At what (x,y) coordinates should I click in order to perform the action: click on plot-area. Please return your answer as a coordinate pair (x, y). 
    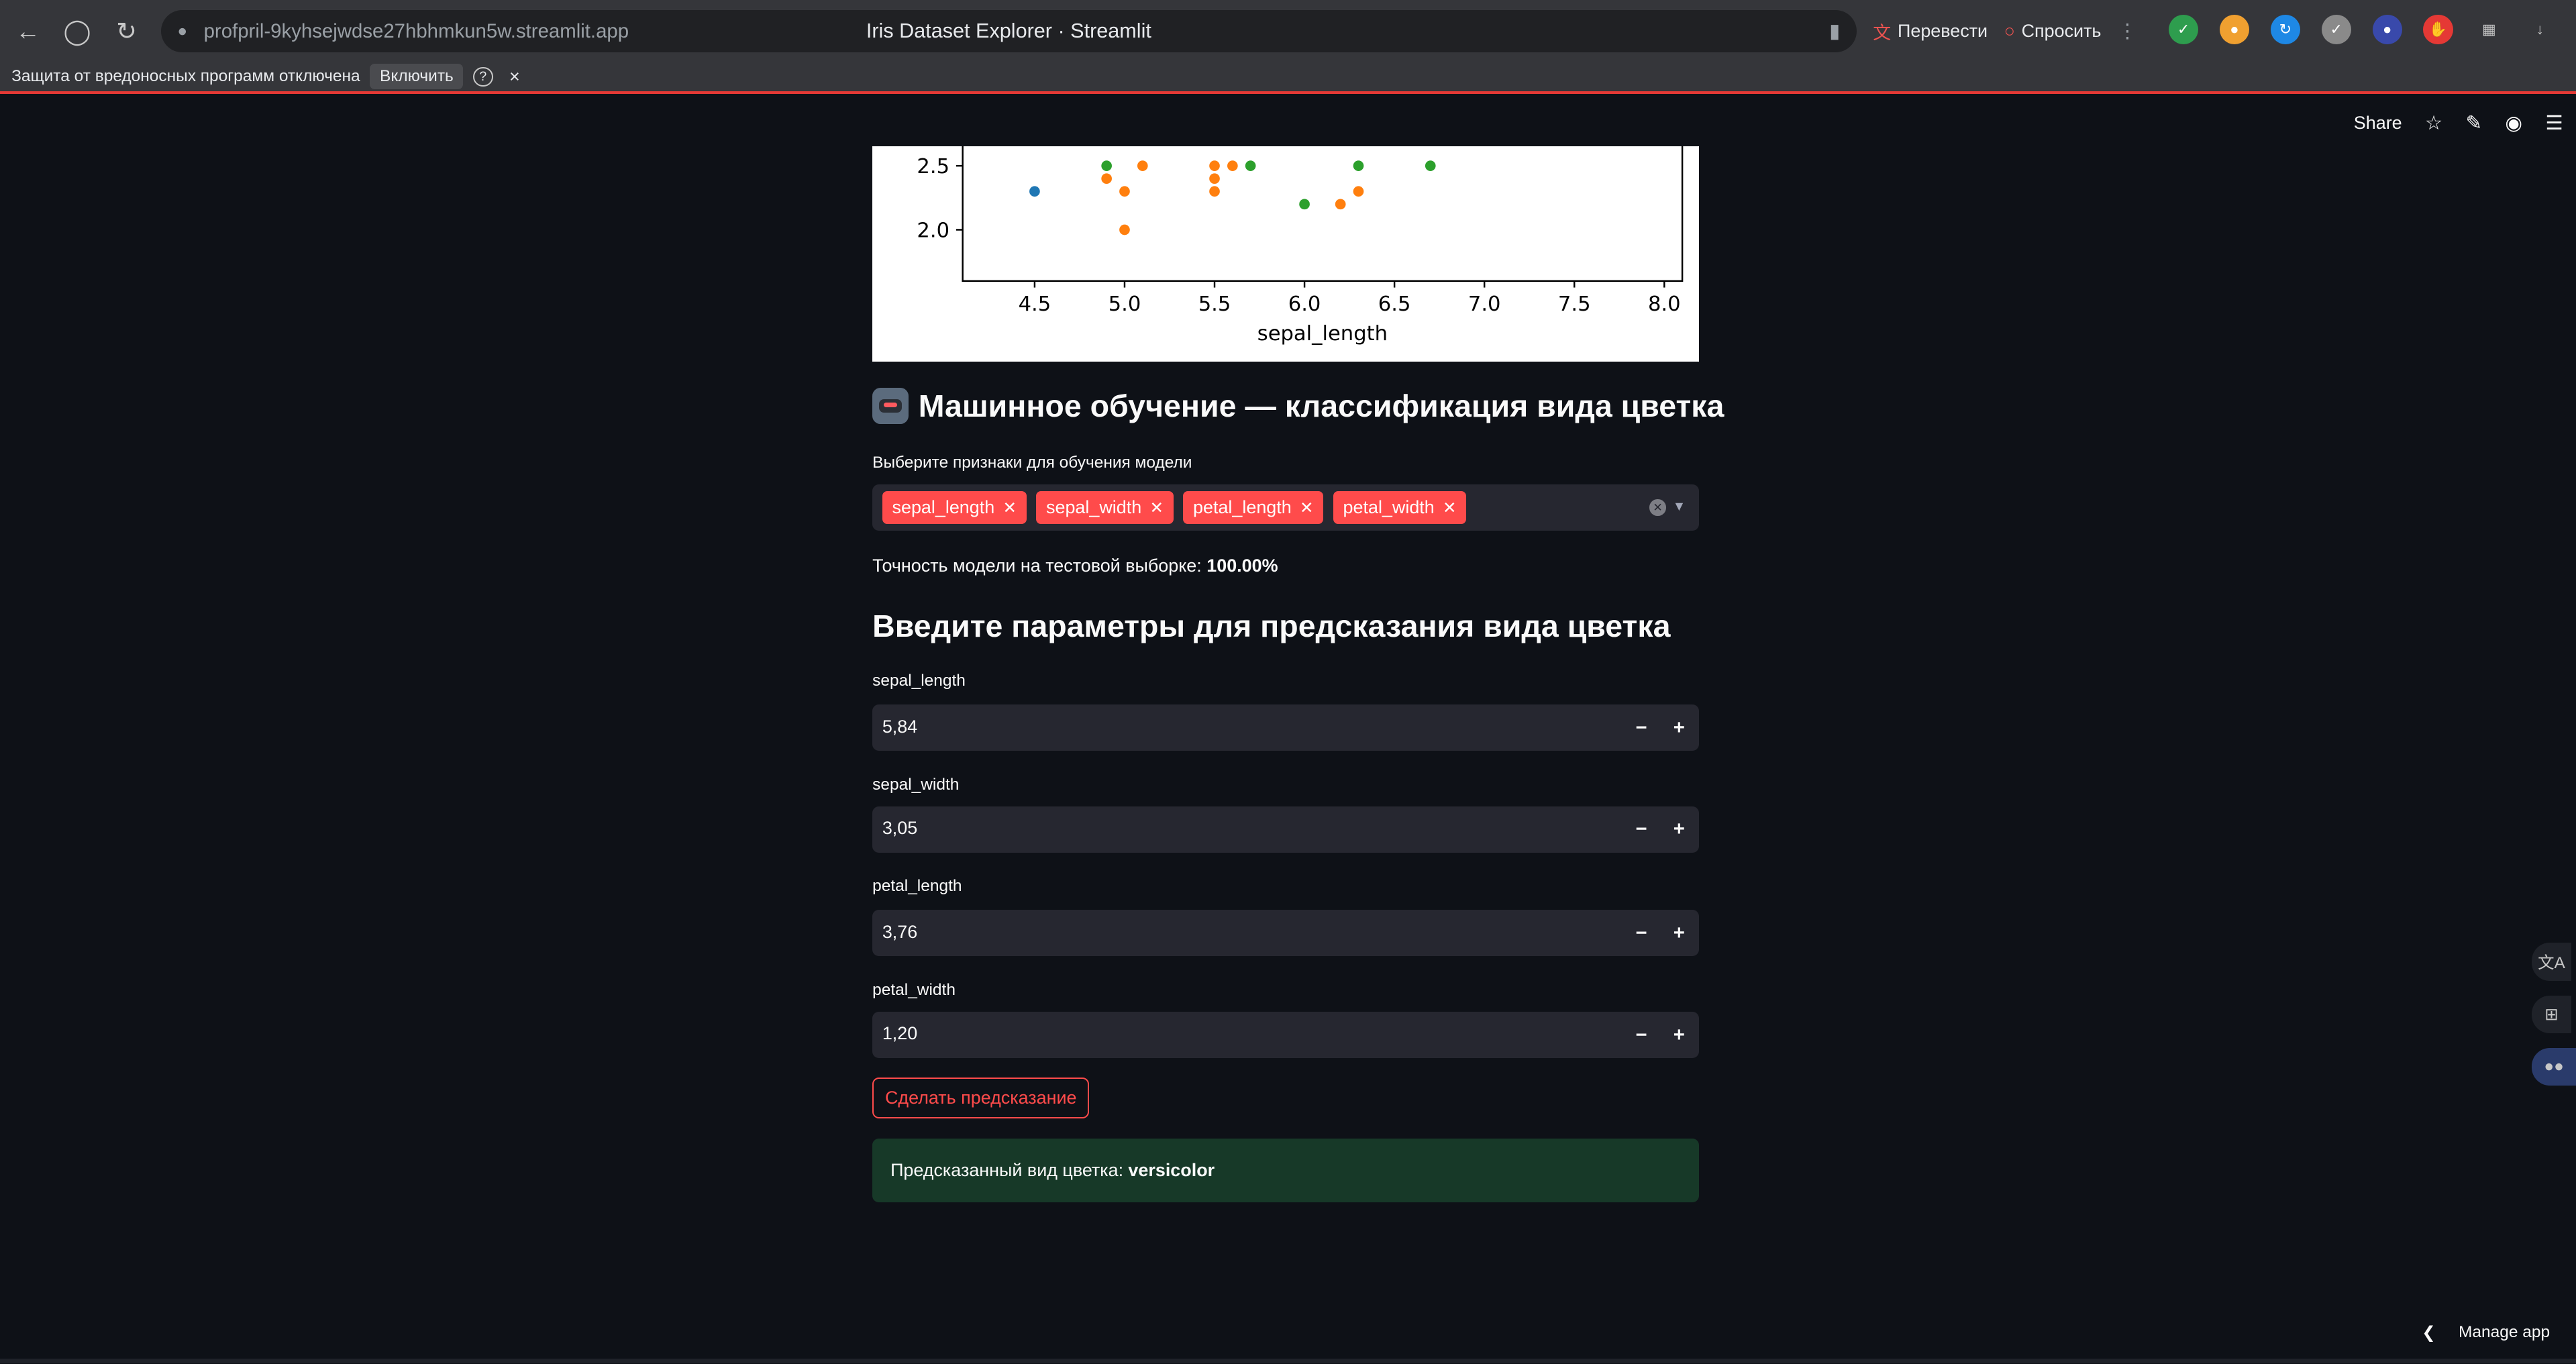
    Looking at the image, I should click on (1323, 214).